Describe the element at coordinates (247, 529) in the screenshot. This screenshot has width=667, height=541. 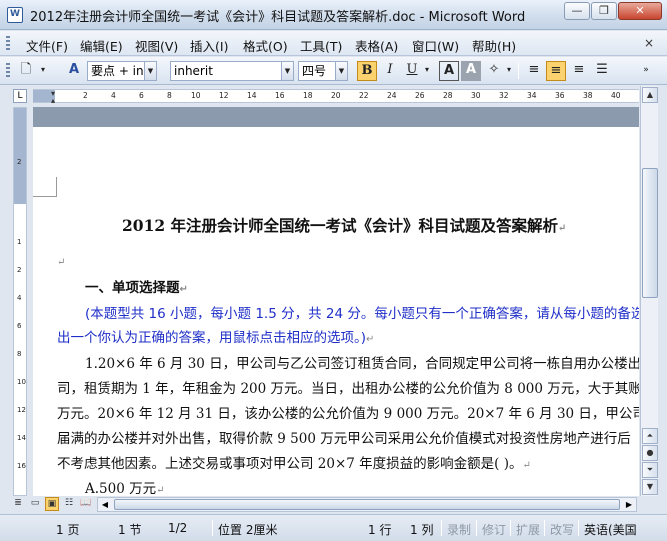
I see `status-position: 位置 2厘米` at that location.